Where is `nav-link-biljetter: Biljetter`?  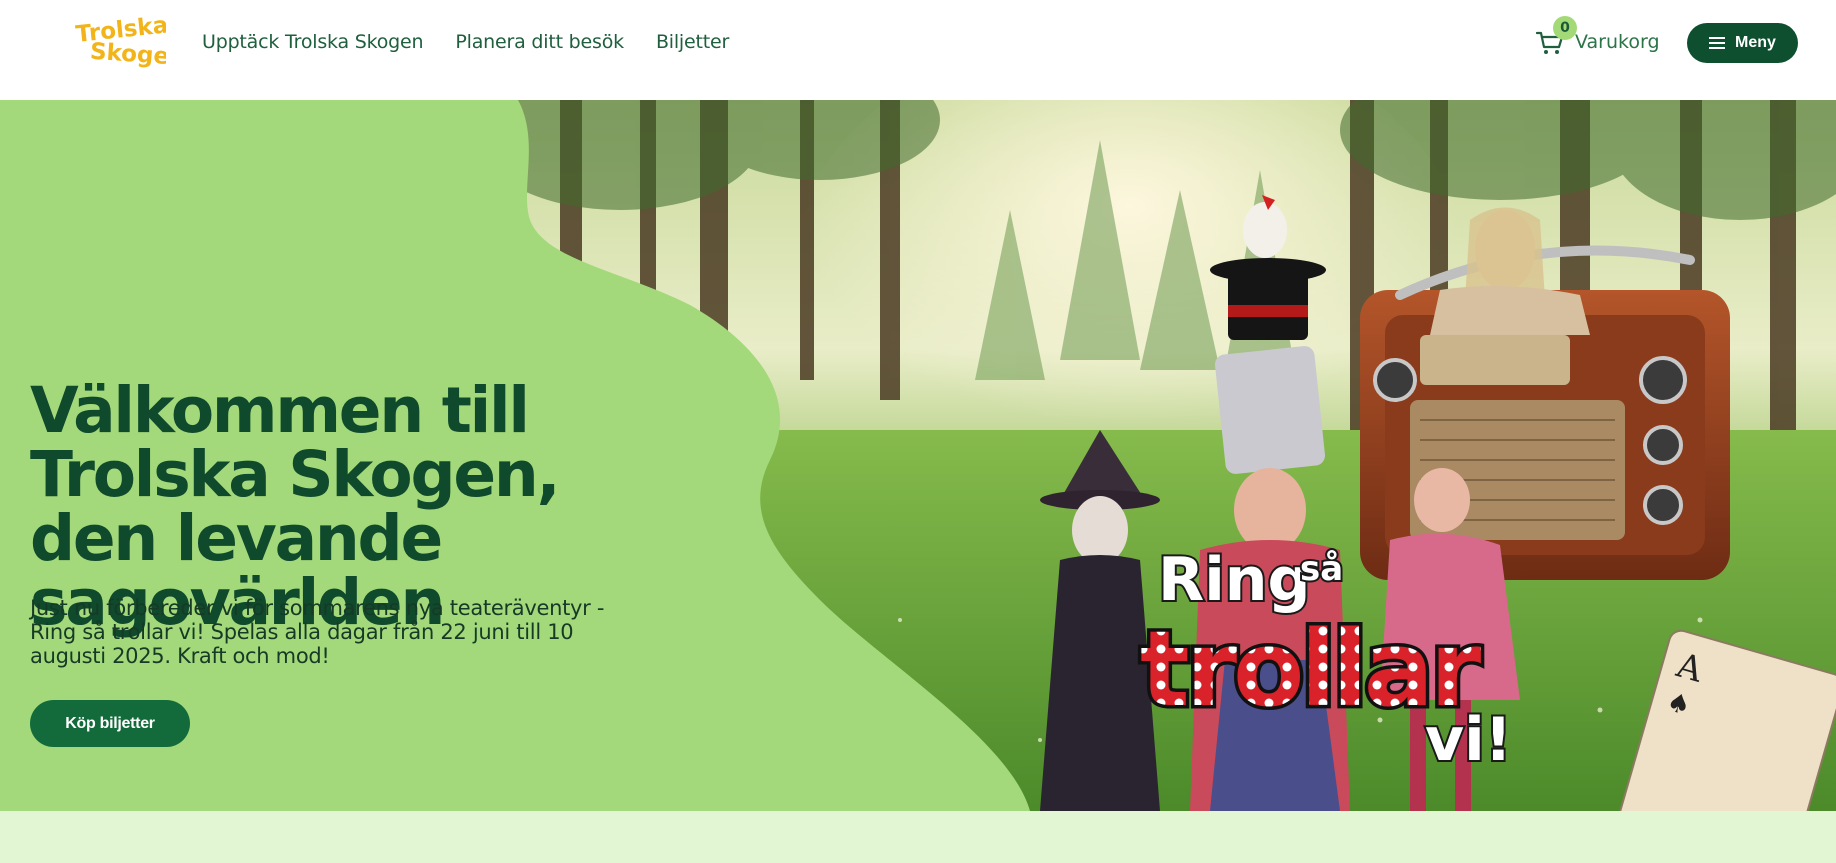 nav-link-biljetter: Biljetter is located at coordinates (692, 42).